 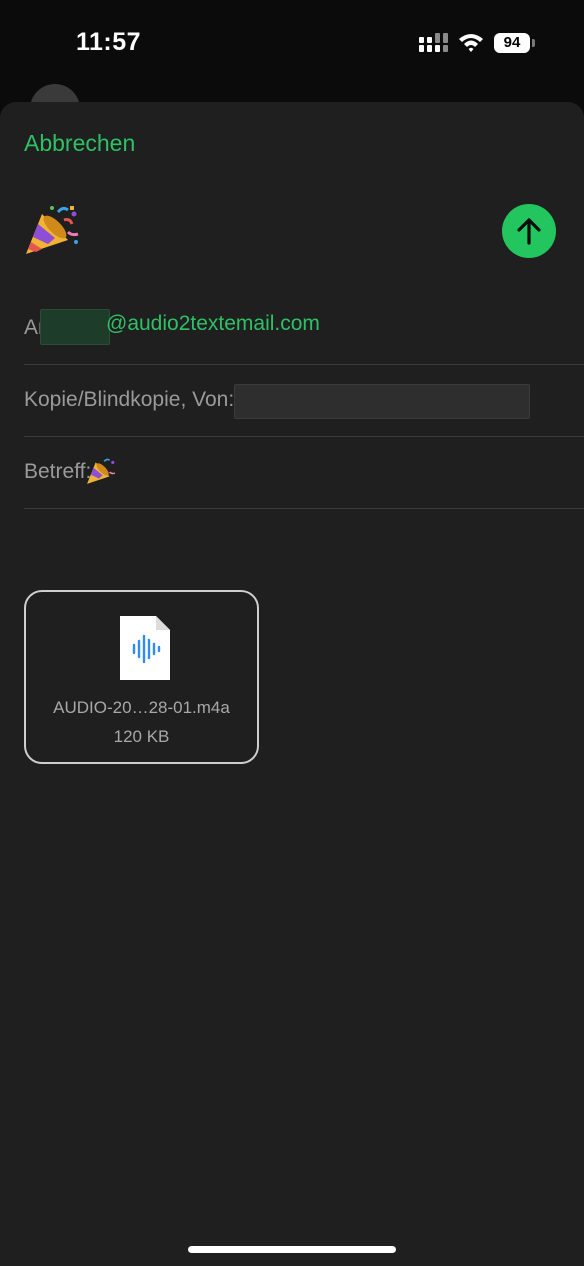 I want to click on attachment-card: AUDIO-20…28-01.m4a 120 KB, so click(x=141, y=677).